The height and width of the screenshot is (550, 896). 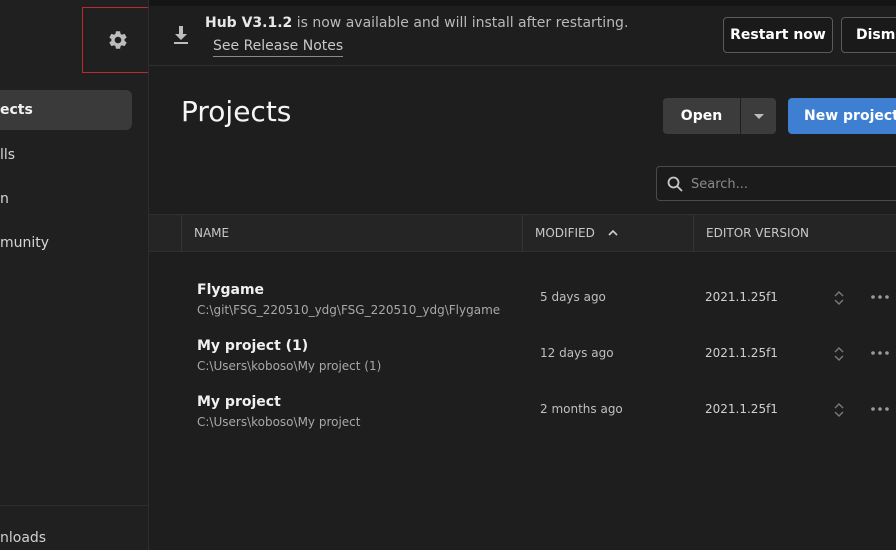 I want to click on page-title: Projects, so click(x=236, y=111).